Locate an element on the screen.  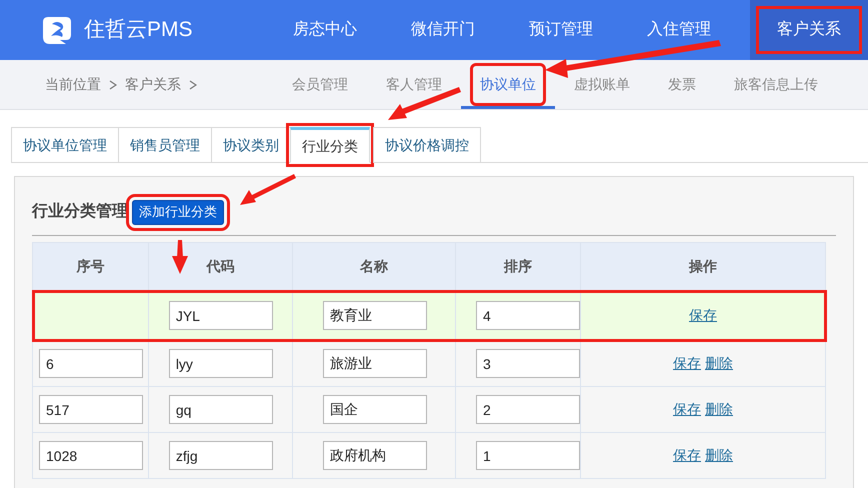
breadcrumb-item: 当前位置 is located at coordinates (73, 84).